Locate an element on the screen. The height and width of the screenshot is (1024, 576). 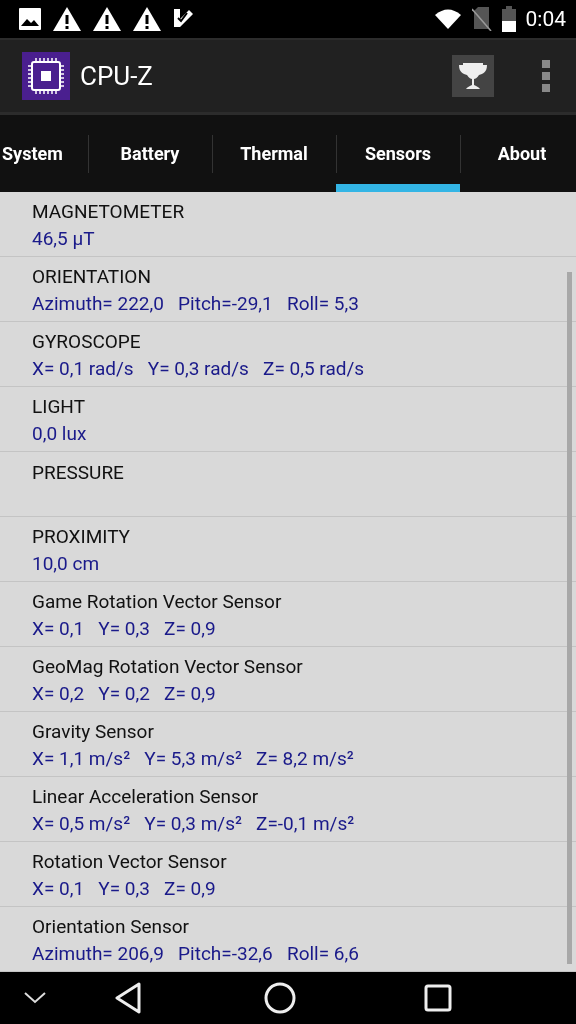
battery-icon is located at coordinates (508, 19).